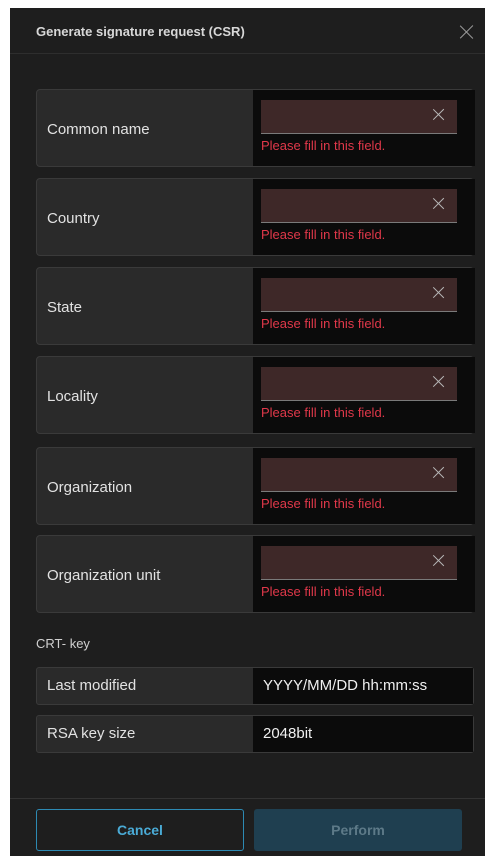 The image size is (485, 856). What do you see at coordinates (91, 733) in the screenshot?
I see `rsa-key-size-label: RSA key size` at bounding box center [91, 733].